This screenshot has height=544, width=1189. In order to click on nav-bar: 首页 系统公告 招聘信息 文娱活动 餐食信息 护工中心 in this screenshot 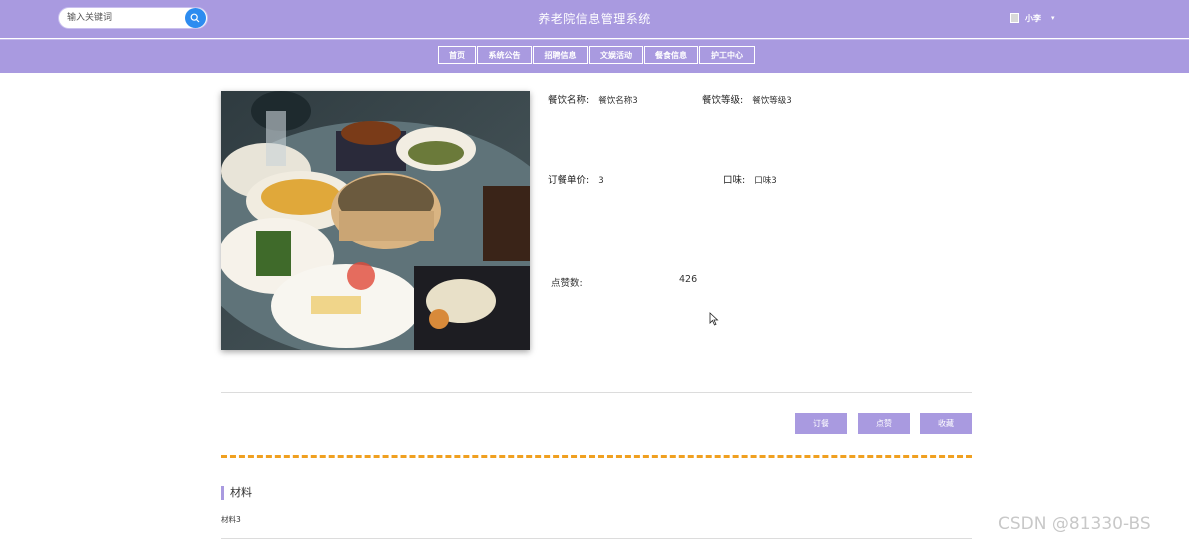, I will do `click(594, 56)`.